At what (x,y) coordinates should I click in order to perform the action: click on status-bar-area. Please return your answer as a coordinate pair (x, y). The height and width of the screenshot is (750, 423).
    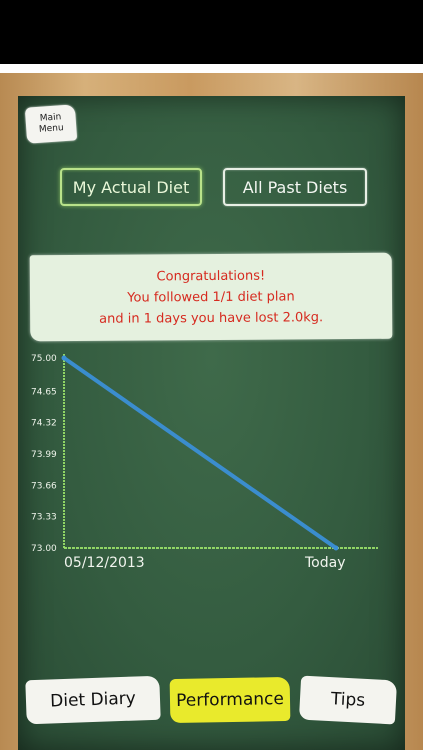
    Looking at the image, I should click on (211, 32).